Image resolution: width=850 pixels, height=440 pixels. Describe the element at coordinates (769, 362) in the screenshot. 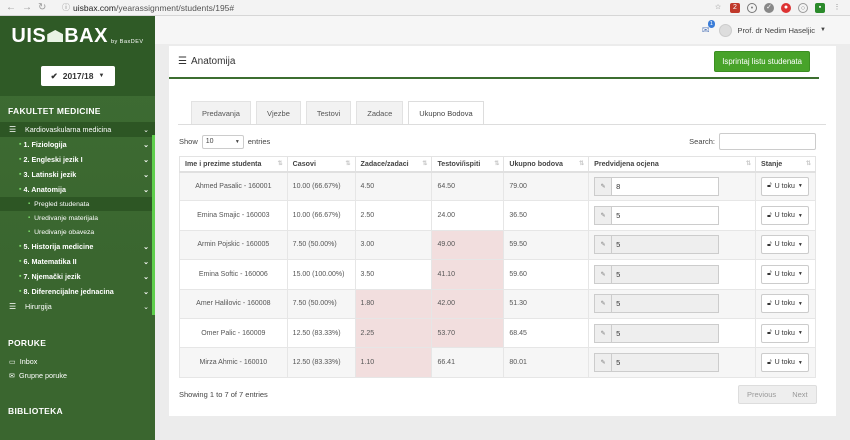

I see `unlock-icon: 🔓︎` at that location.